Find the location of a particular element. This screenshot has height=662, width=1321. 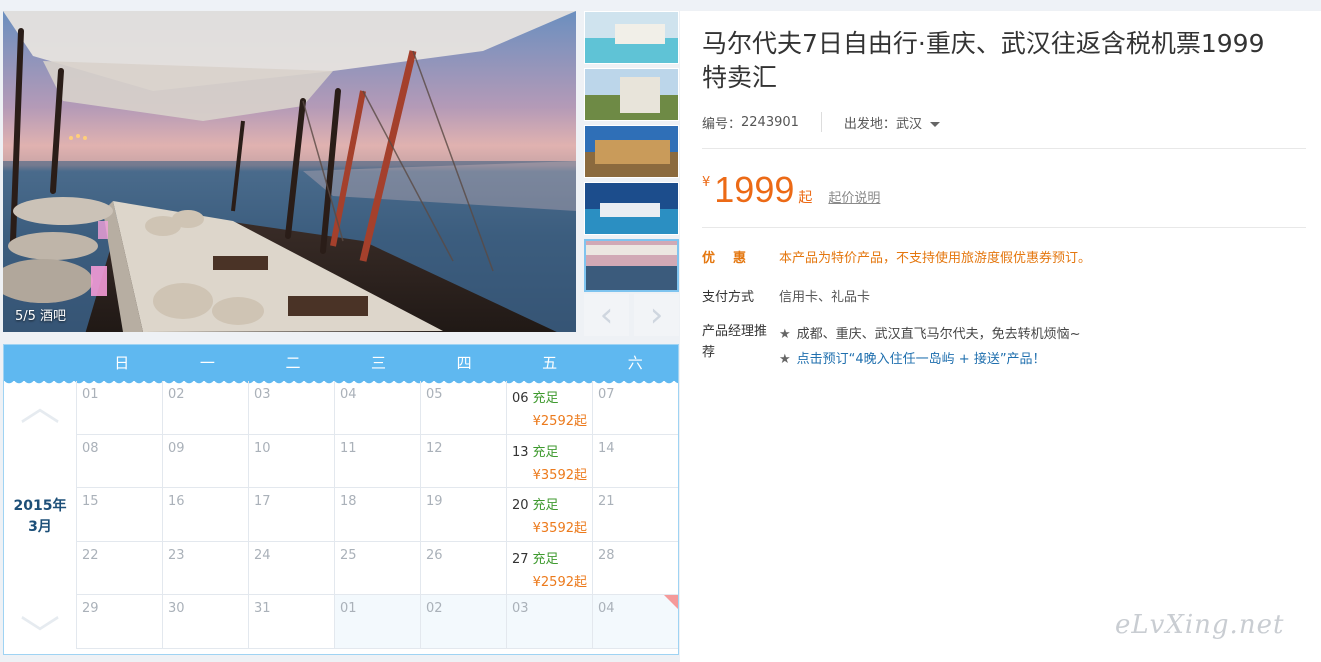

calendar-month-label: 2015年 3月 is located at coordinates (40, 517).